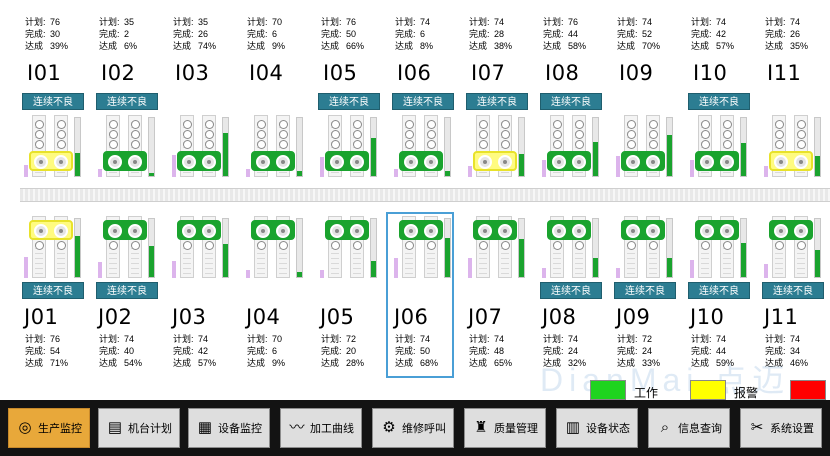 This screenshot has height=456, width=830. What do you see at coordinates (597, 428) in the screenshot?
I see `taskbar-button-7: ▥ 设备状态` at bounding box center [597, 428].